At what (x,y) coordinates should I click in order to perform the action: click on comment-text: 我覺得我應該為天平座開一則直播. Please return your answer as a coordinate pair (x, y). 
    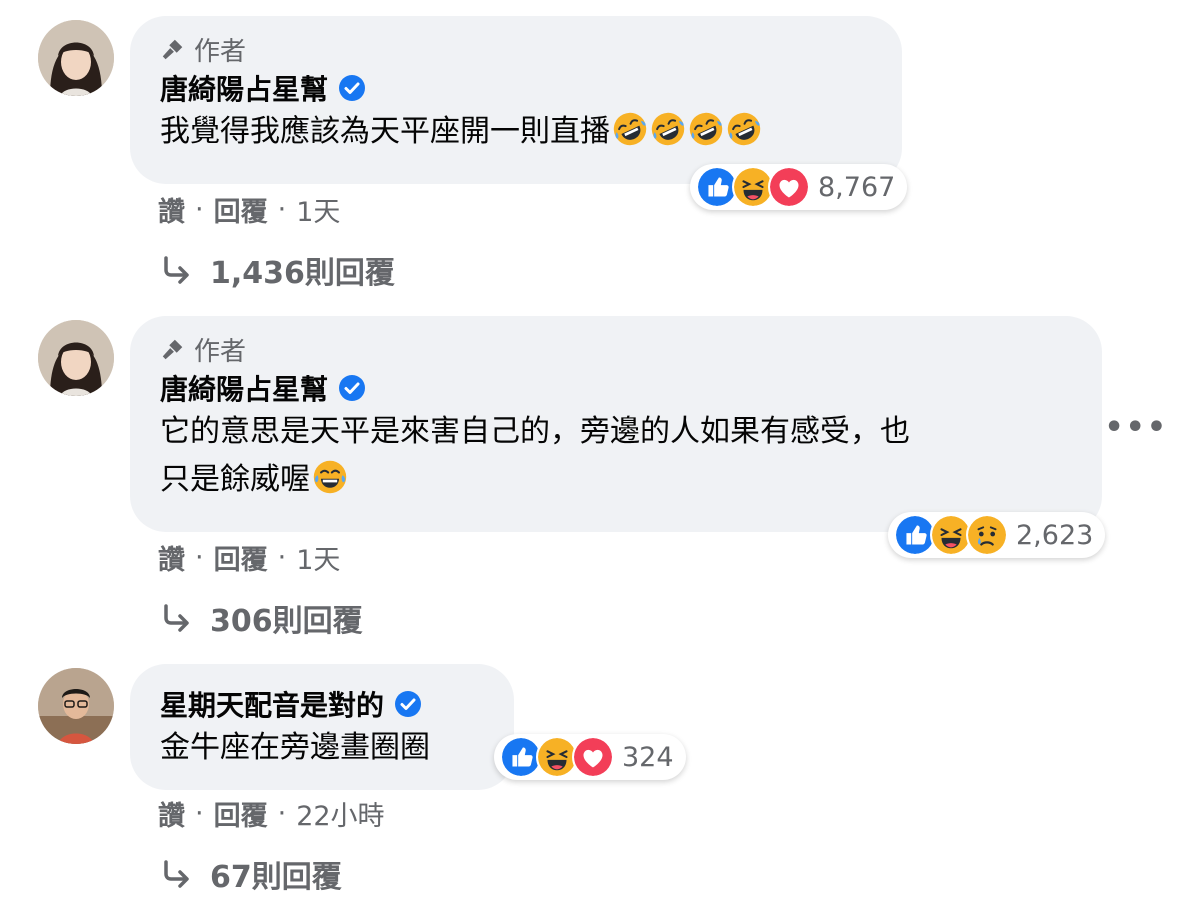
    Looking at the image, I should click on (516, 132).